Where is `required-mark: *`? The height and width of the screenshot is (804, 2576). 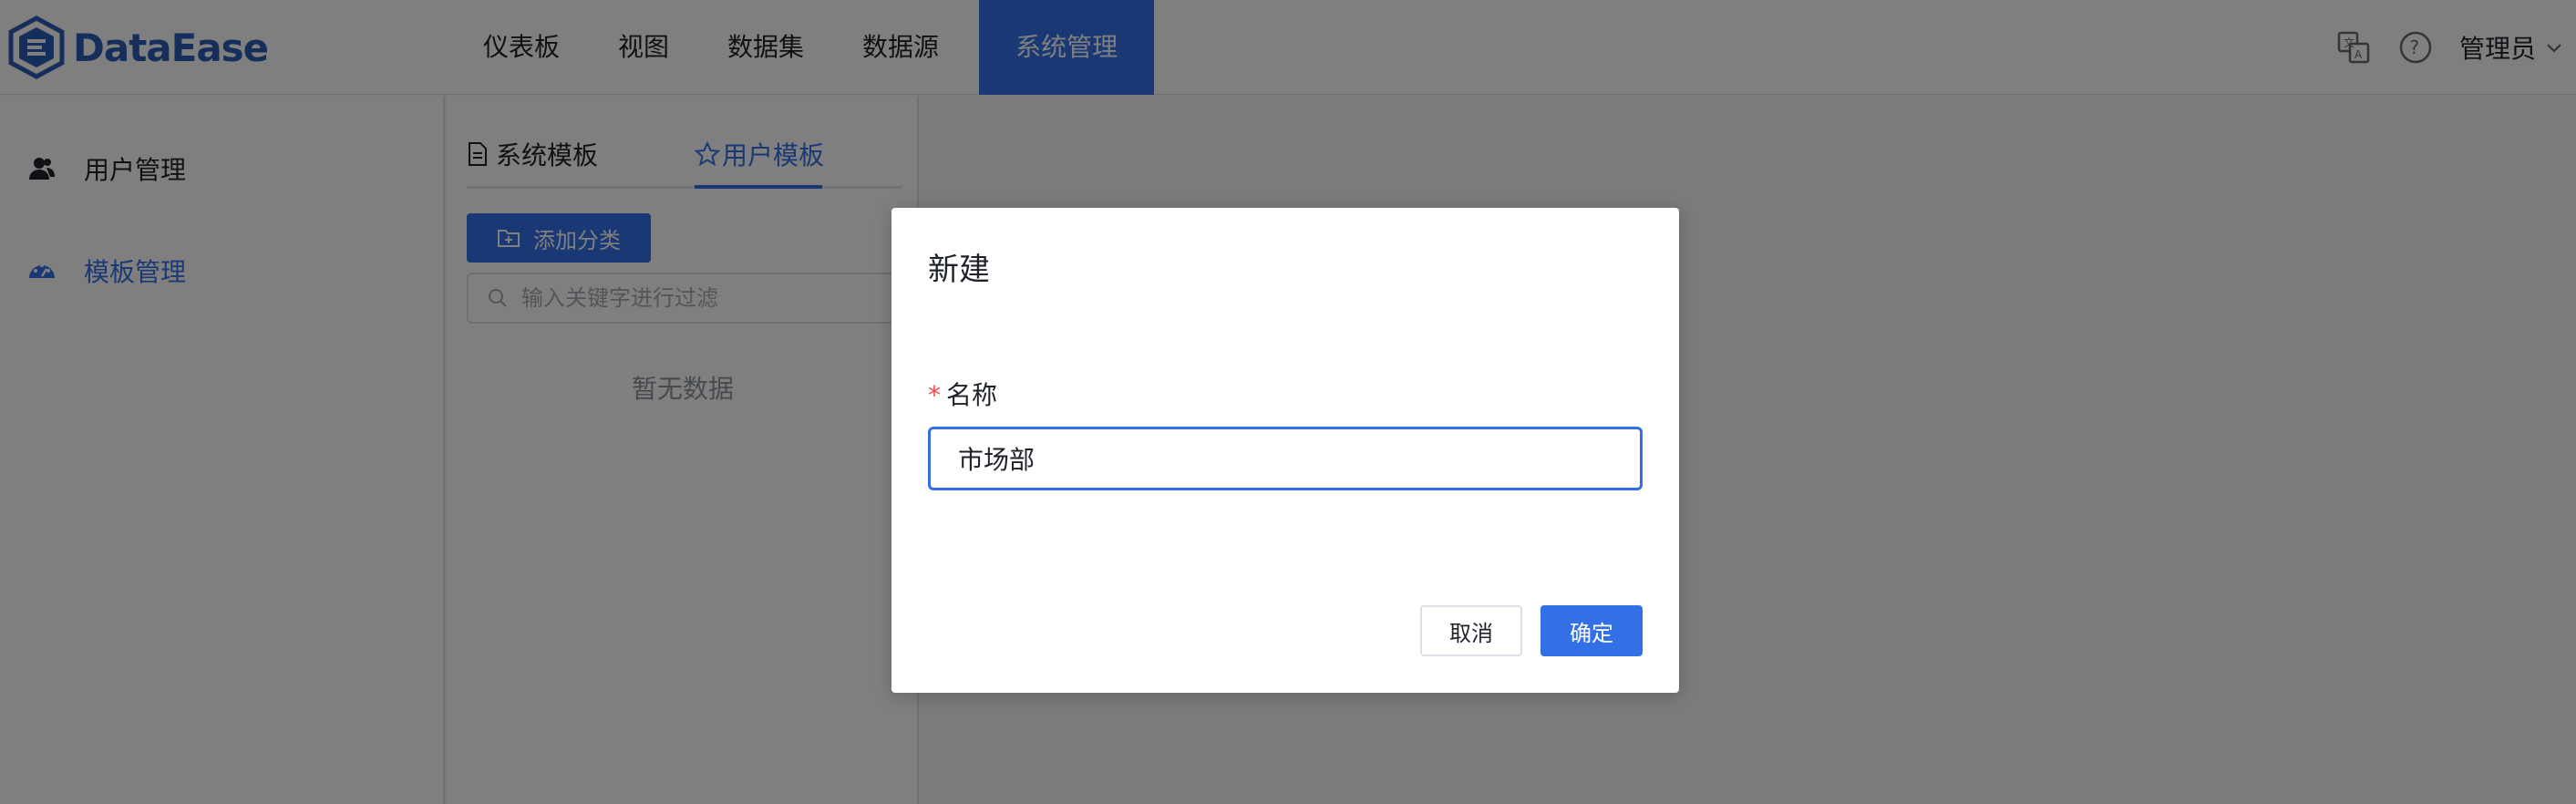
required-mark: * is located at coordinates (934, 395).